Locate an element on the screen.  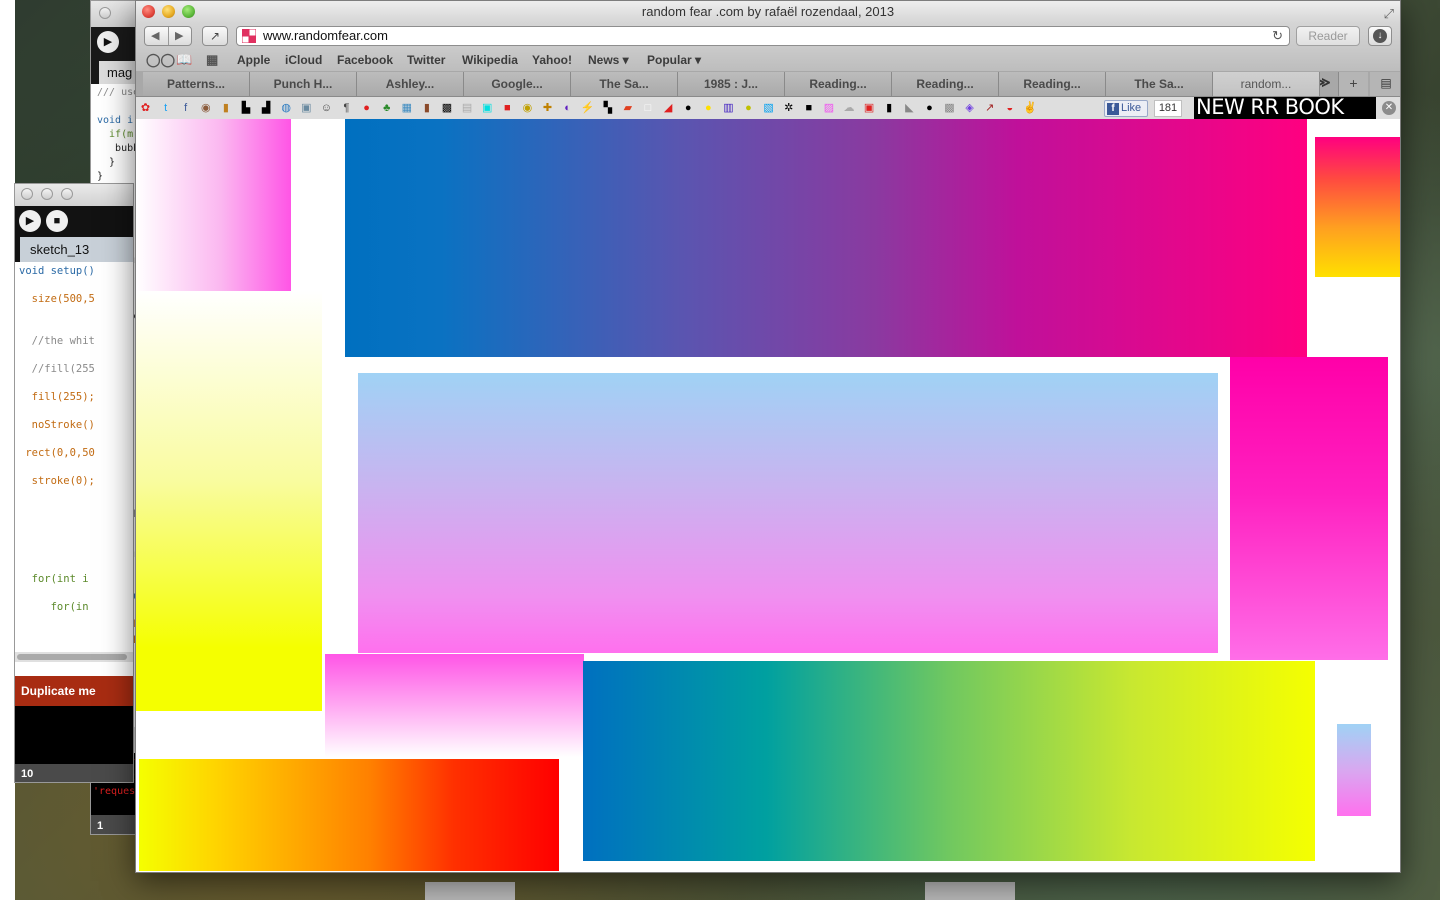
bookmarks-book-icon: 📖 is located at coordinates (184, 60).